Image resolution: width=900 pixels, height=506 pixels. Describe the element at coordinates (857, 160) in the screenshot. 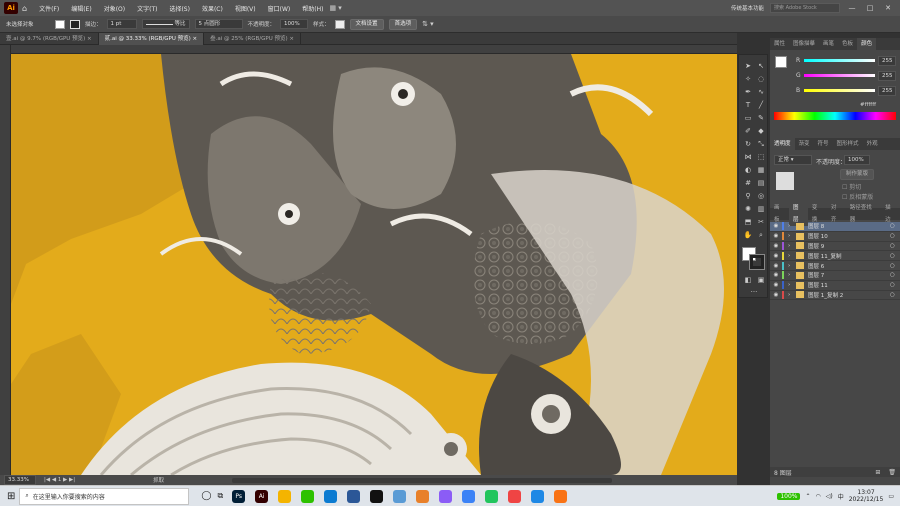

I see `transparency-opacity-field: 100%` at that location.